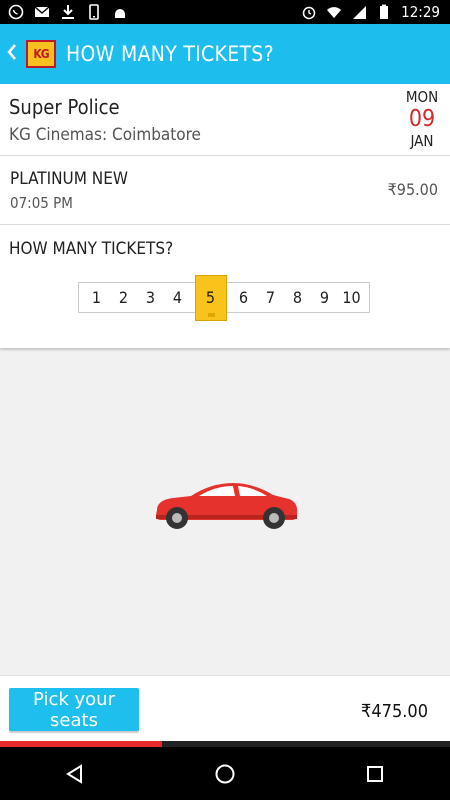  I want to click on ticket-count-1: 1, so click(97, 297).